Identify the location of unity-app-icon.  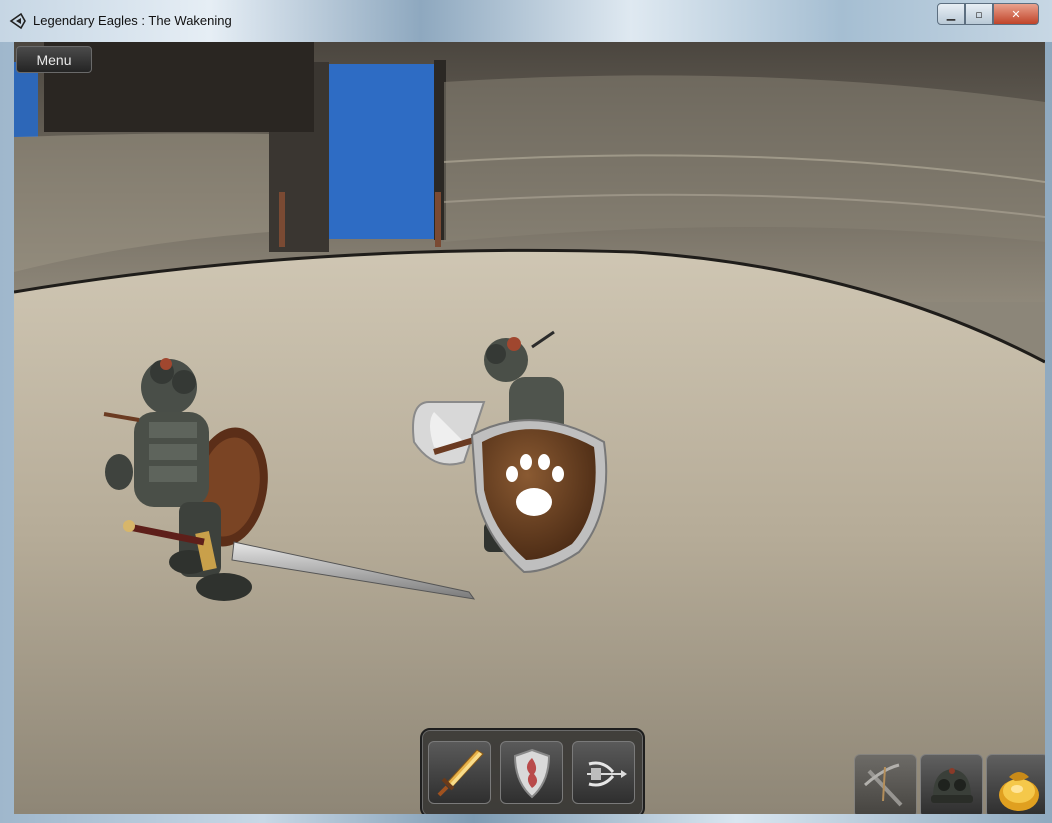
(17, 21).